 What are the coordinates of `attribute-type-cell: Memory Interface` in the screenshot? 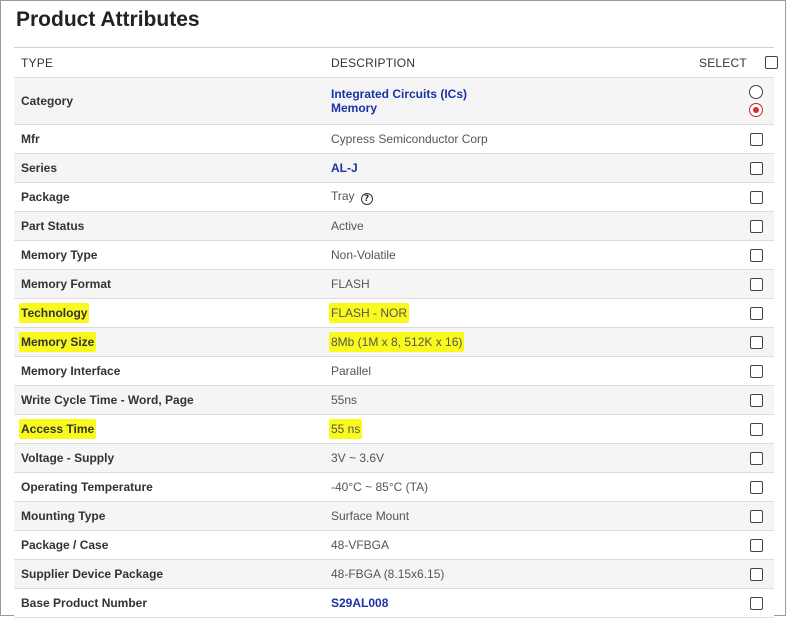 It's located at (168, 371).